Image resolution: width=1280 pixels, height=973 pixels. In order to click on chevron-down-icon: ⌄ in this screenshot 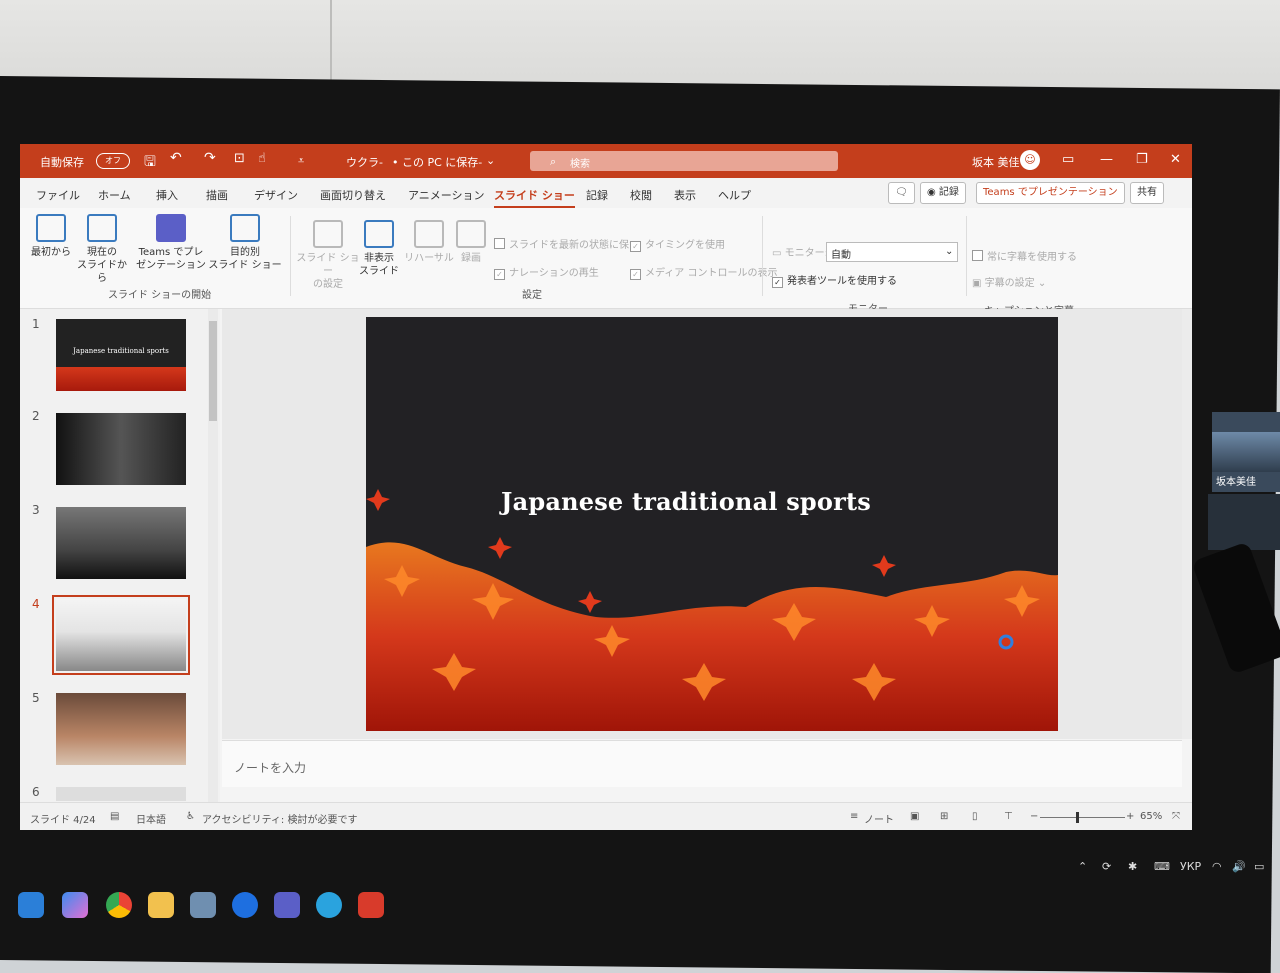, I will do `click(490, 160)`.